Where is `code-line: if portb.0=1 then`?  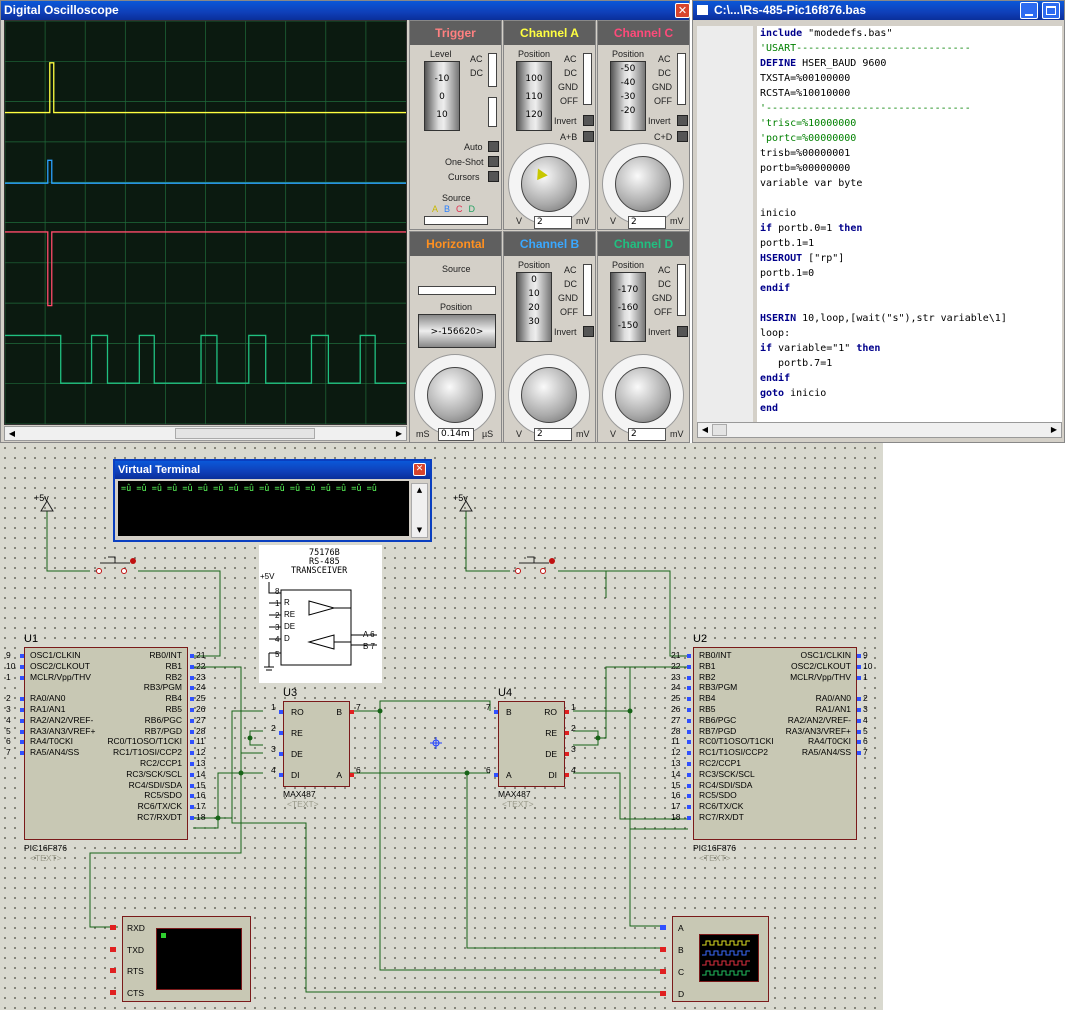
code-line: if portb.0=1 then is located at coordinates (911, 228).